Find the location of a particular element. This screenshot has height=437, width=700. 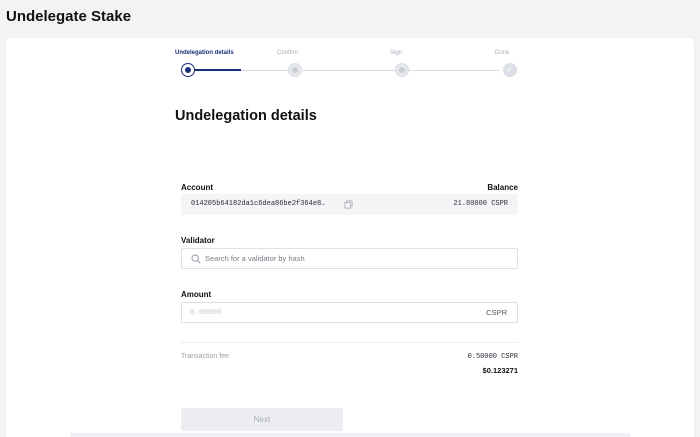

amount-box: CSPR is located at coordinates (349, 312).